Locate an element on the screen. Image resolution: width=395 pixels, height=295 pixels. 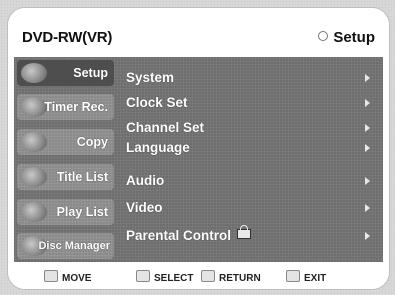
hint-exit-label: EXIT is located at coordinates (315, 278).